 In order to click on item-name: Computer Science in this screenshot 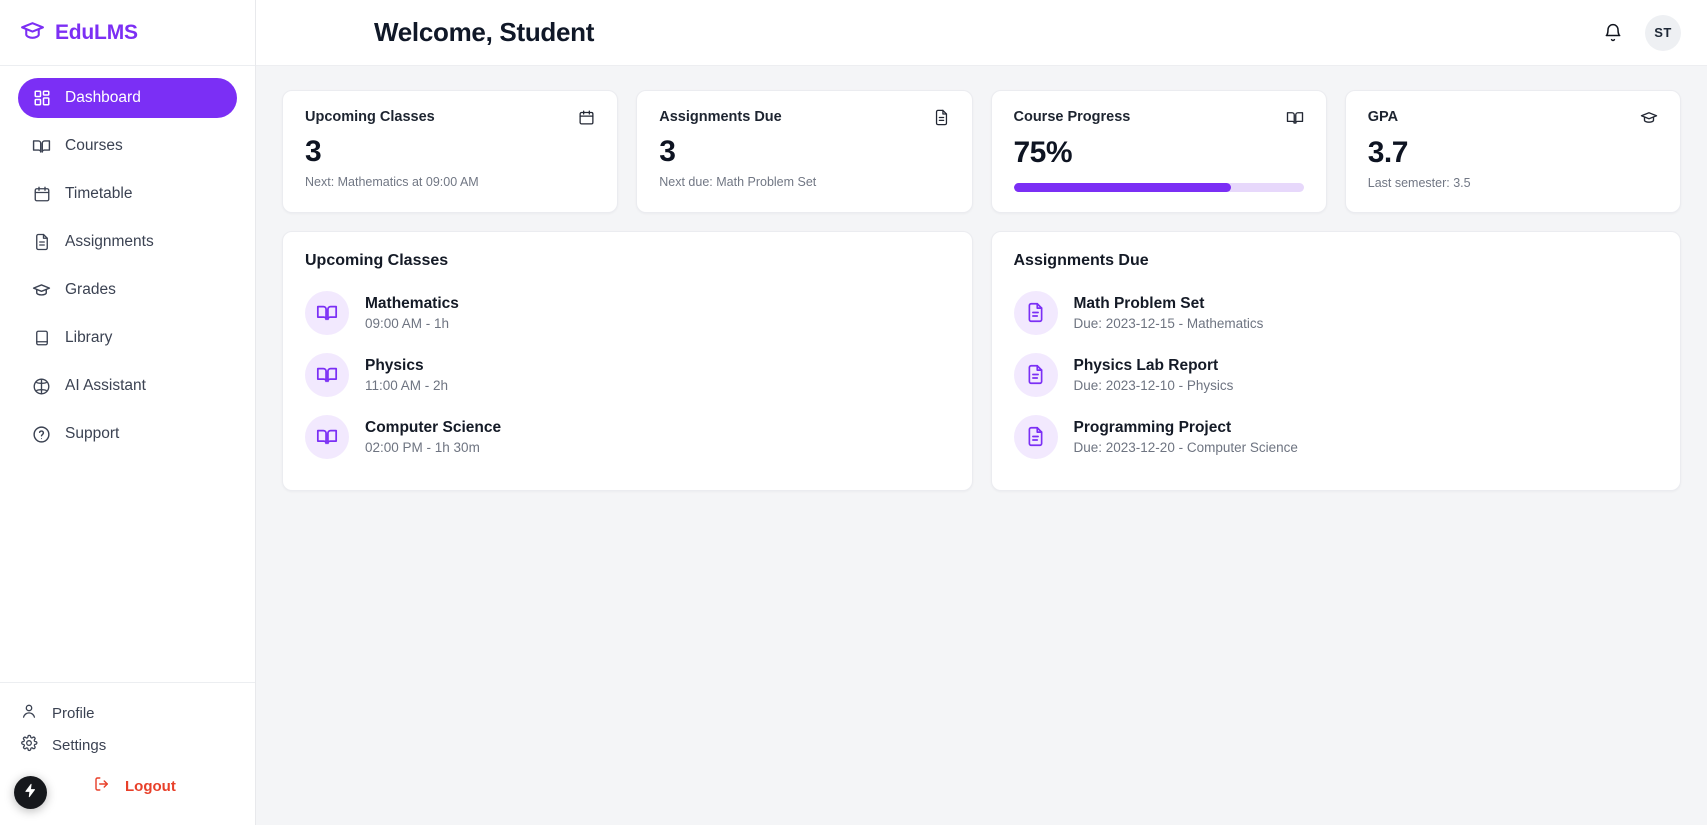, I will do `click(433, 427)`.